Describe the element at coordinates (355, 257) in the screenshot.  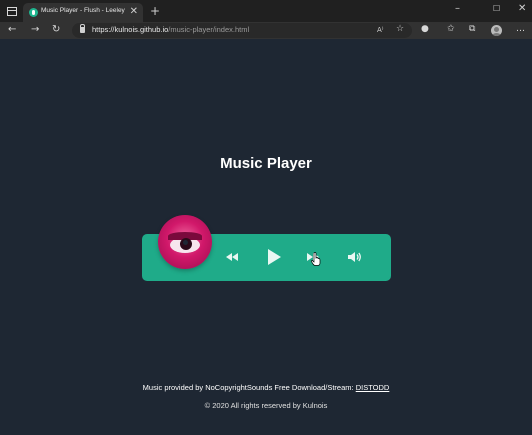
I see `volume-icon` at that location.